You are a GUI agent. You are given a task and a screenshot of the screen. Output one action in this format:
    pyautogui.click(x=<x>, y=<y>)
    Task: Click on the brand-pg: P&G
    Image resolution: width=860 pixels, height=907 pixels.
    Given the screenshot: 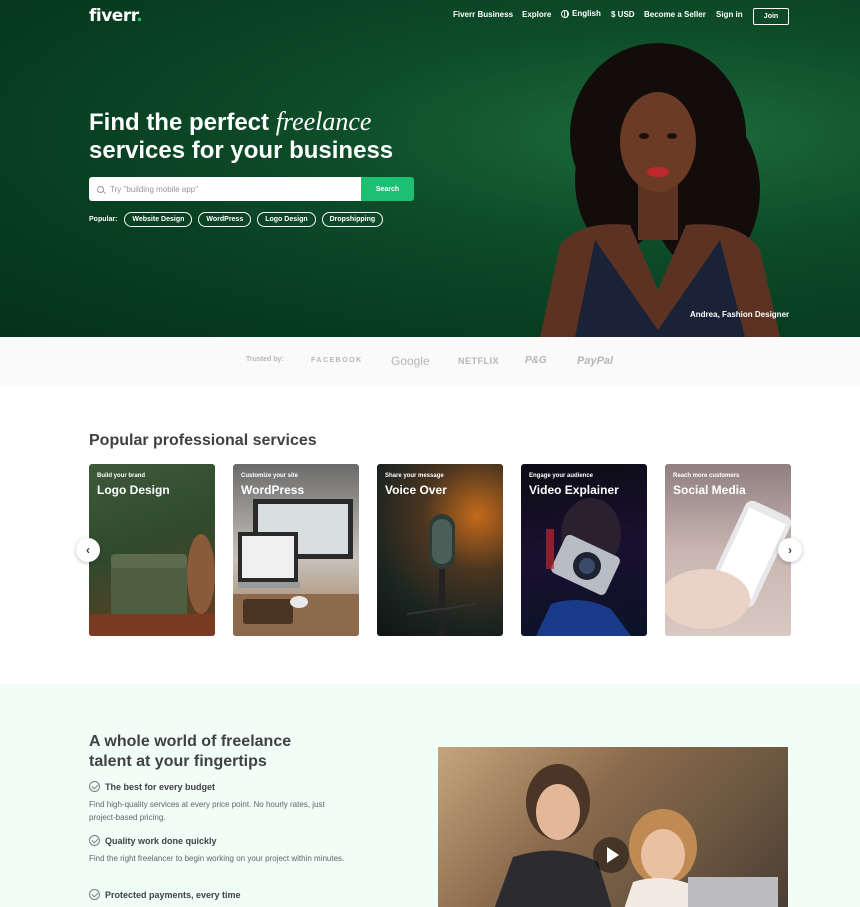 What is the action you would take?
    pyautogui.click(x=536, y=360)
    